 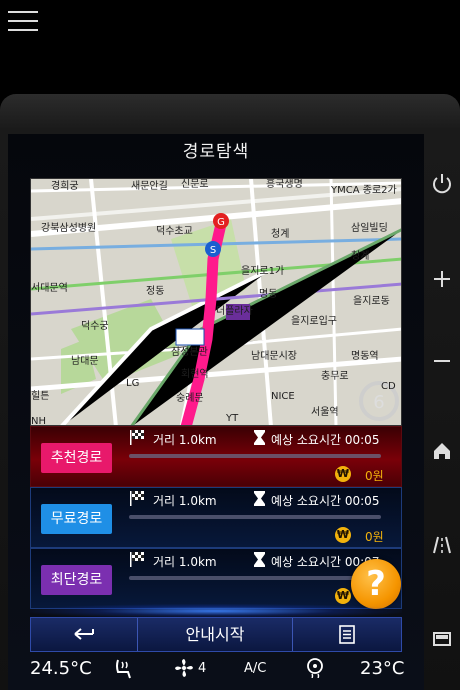 What do you see at coordinates (262, 271) in the screenshot?
I see `svg-text: 을지로1가` at bounding box center [262, 271].